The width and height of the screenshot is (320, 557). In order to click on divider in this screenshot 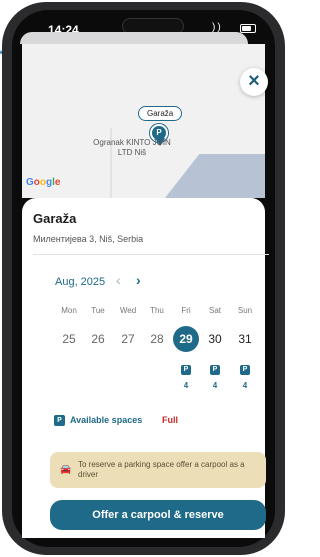, I will do `click(151, 254)`.